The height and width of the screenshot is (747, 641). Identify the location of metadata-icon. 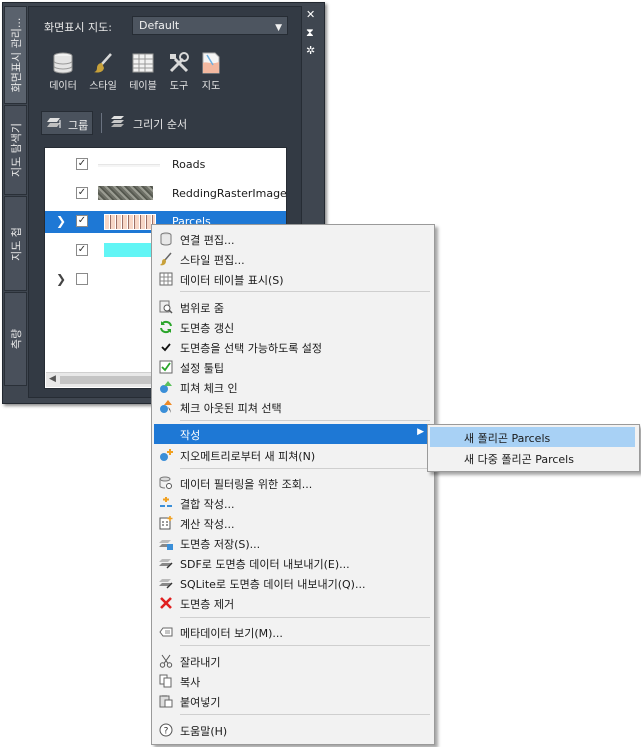
(166, 632).